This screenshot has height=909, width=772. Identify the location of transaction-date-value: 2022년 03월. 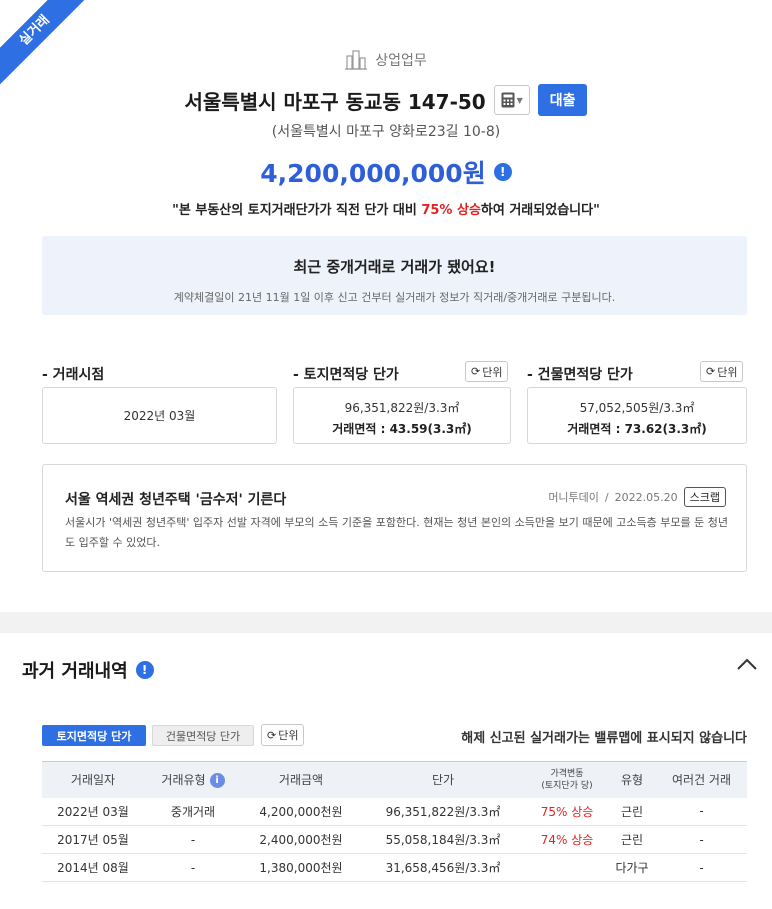
(159, 416).